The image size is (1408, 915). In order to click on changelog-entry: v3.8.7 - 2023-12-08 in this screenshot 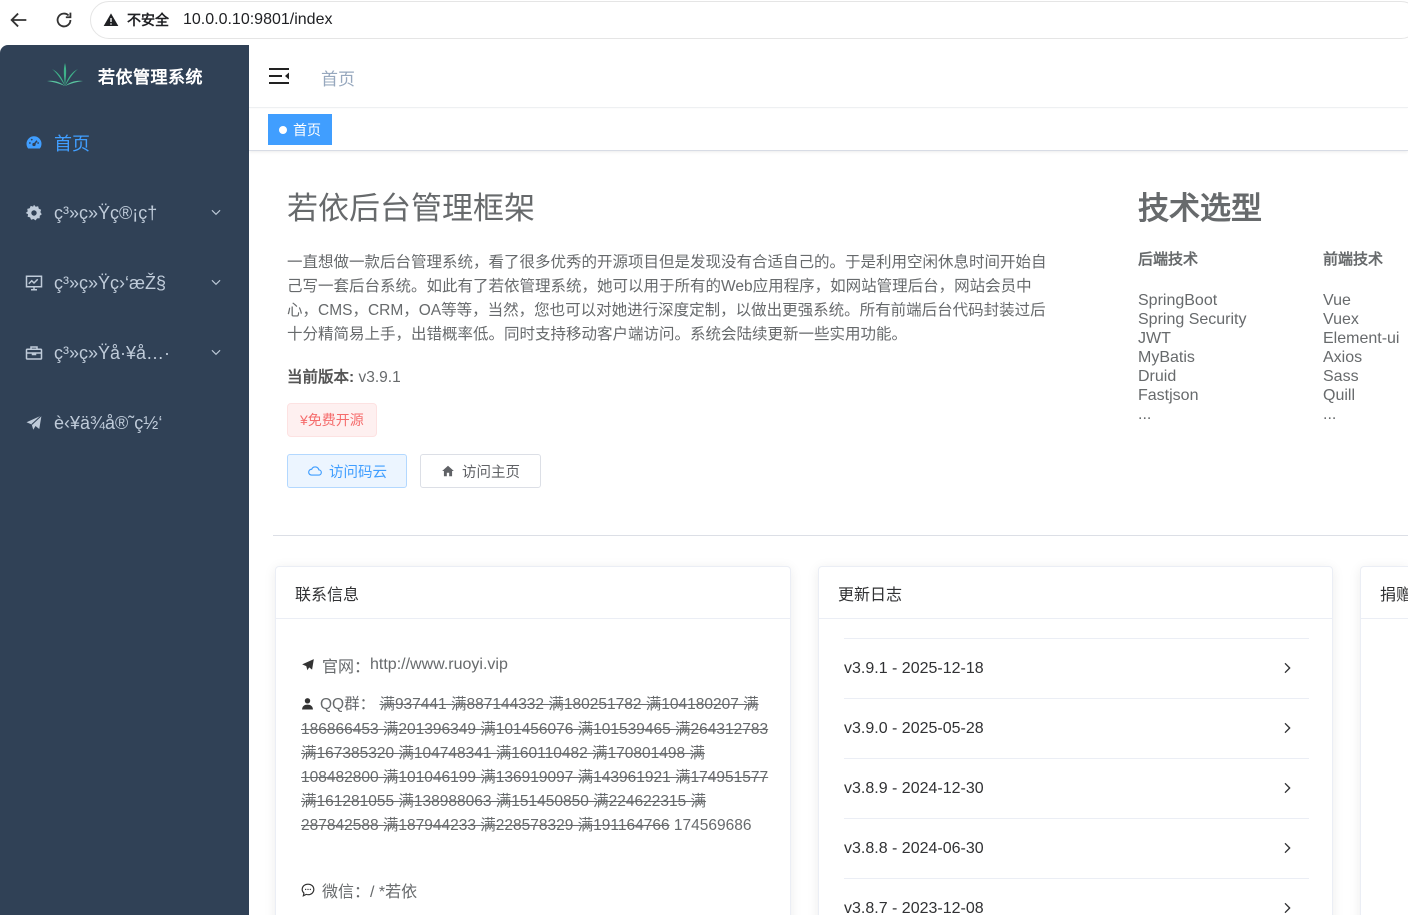, I will do `click(1076, 896)`.